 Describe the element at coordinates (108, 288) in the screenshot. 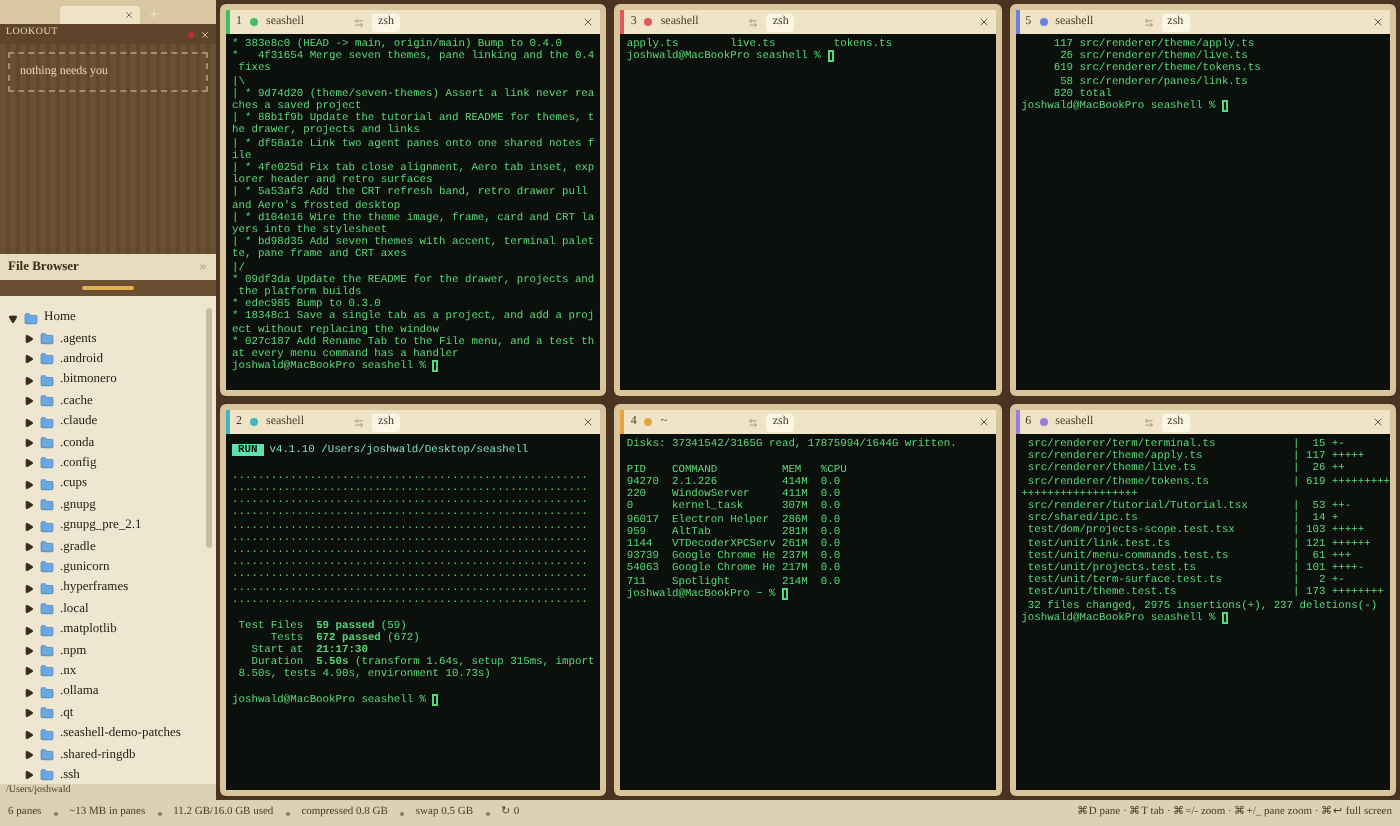

I see `drag-handle` at that location.